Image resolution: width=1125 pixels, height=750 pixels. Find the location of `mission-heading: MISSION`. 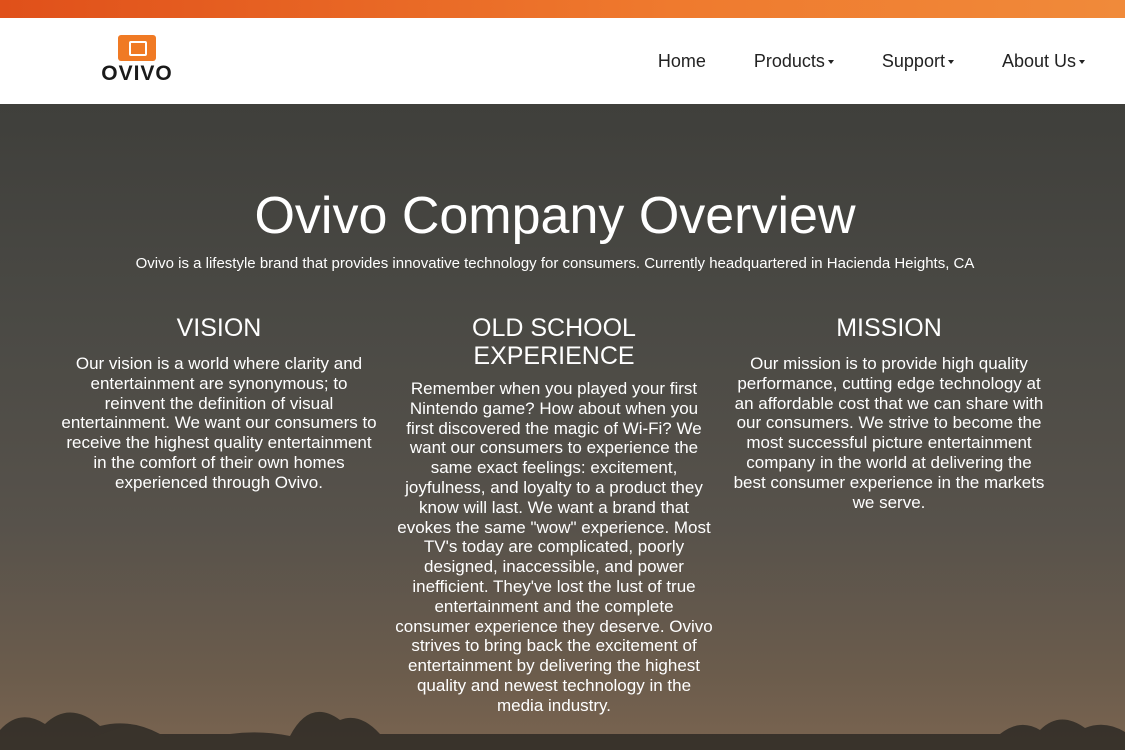

mission-heading: MISSION is located at coordinates (889, 328).